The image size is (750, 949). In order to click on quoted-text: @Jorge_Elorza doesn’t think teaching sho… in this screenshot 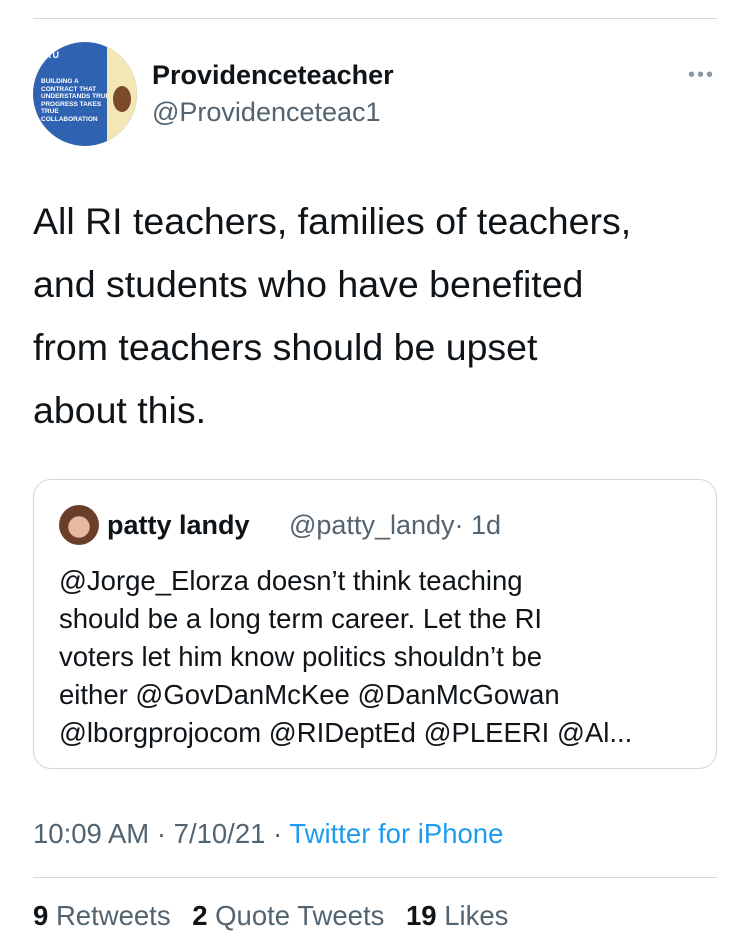, I will do `click(346, 656)`.